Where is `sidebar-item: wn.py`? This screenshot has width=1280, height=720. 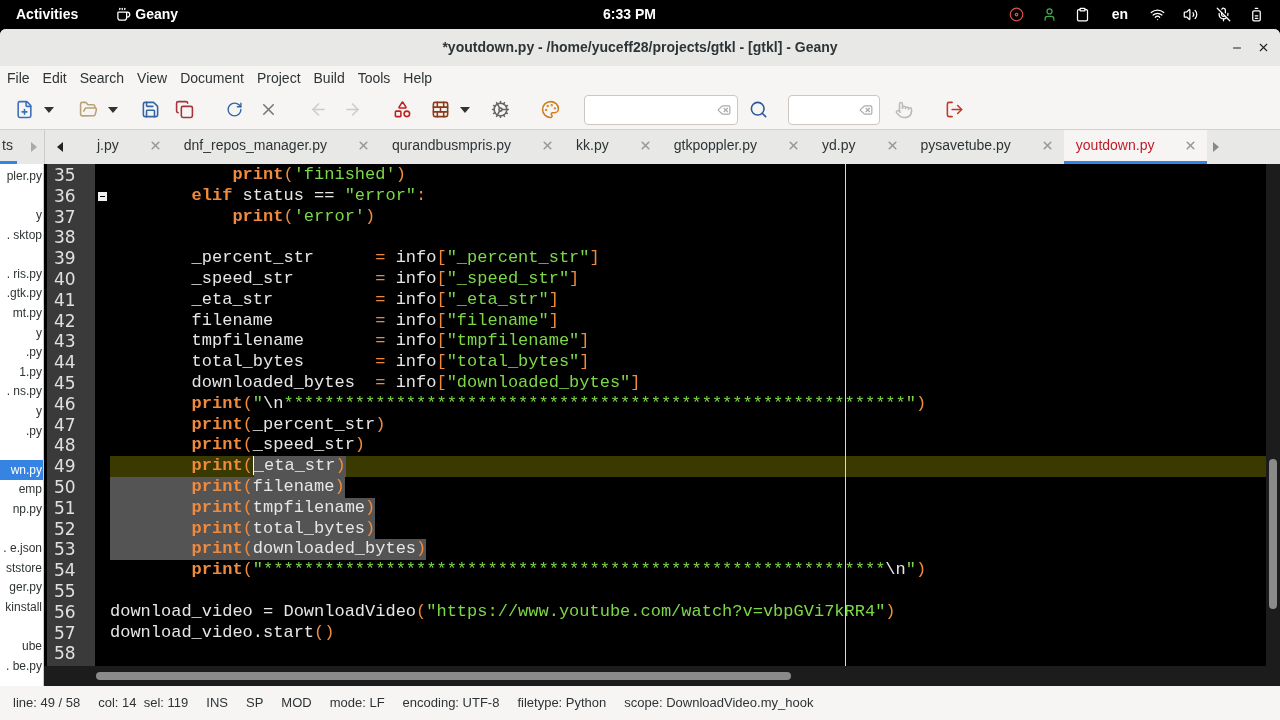 sidebar-item: wn.py is located at coordinates (21, 469).